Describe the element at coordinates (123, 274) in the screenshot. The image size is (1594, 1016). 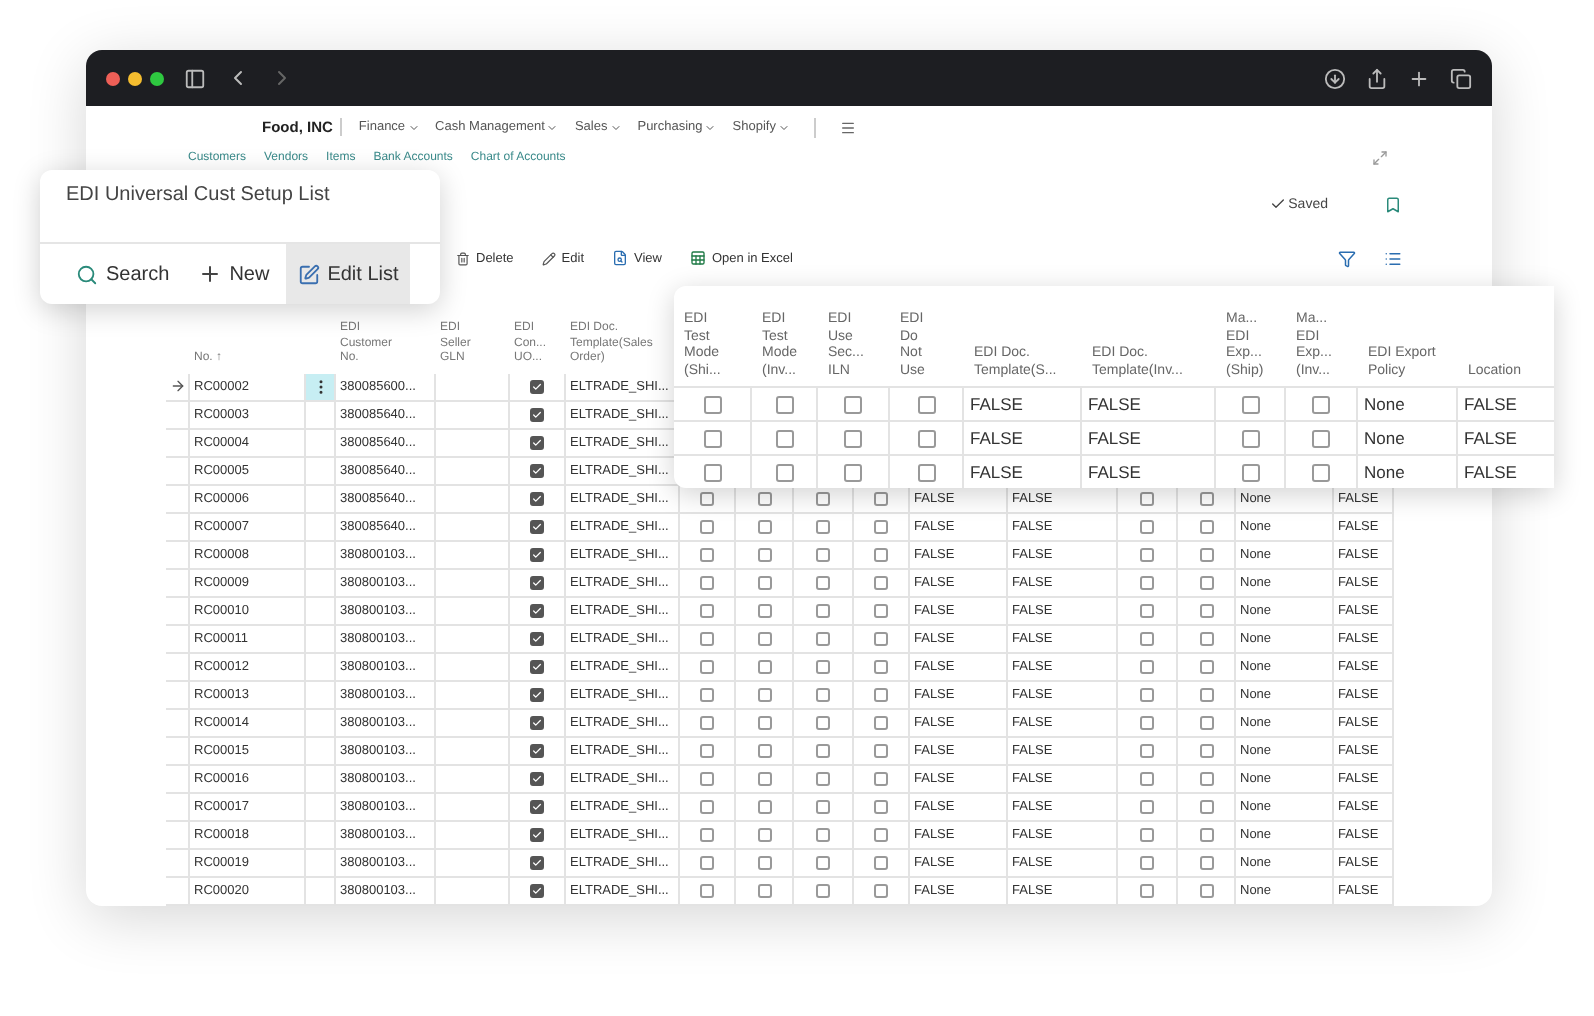
I see `action-button: Search` at that location.